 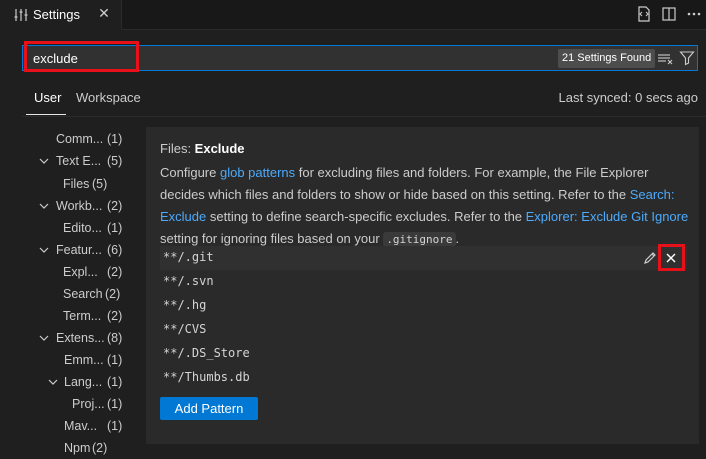 I want to click on results-count-badge: 21 Settings Found, so click(x=607, y=58).